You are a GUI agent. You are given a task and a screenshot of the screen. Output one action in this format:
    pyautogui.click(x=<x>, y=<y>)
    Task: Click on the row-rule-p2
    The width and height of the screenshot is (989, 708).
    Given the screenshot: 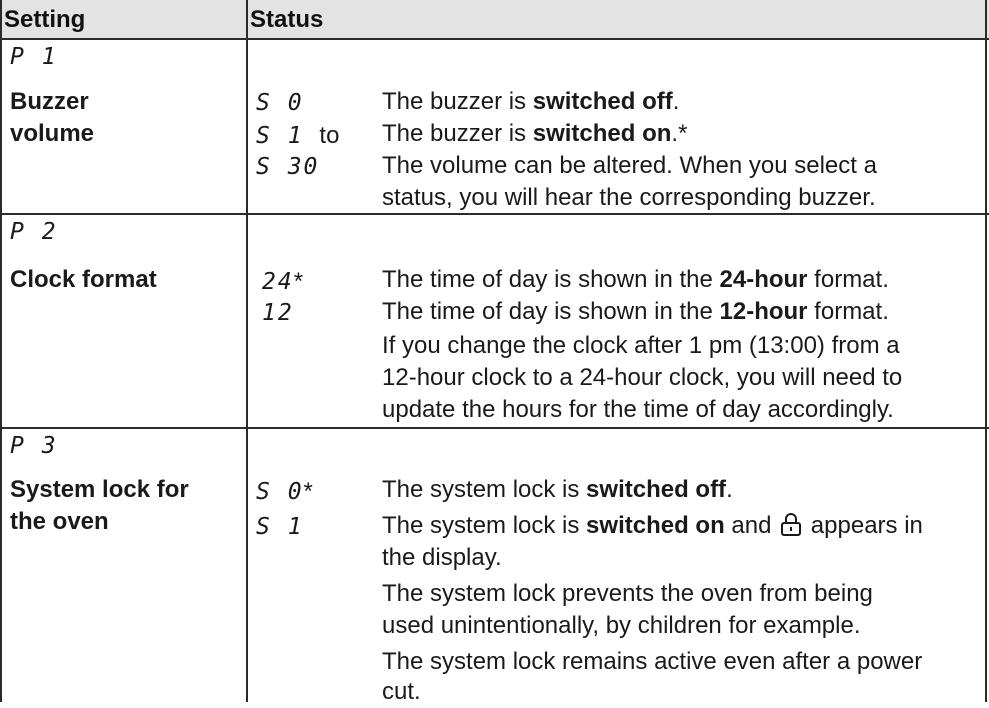 What is the action you would take?
    pyautogui.click(x=494, y=428)
    